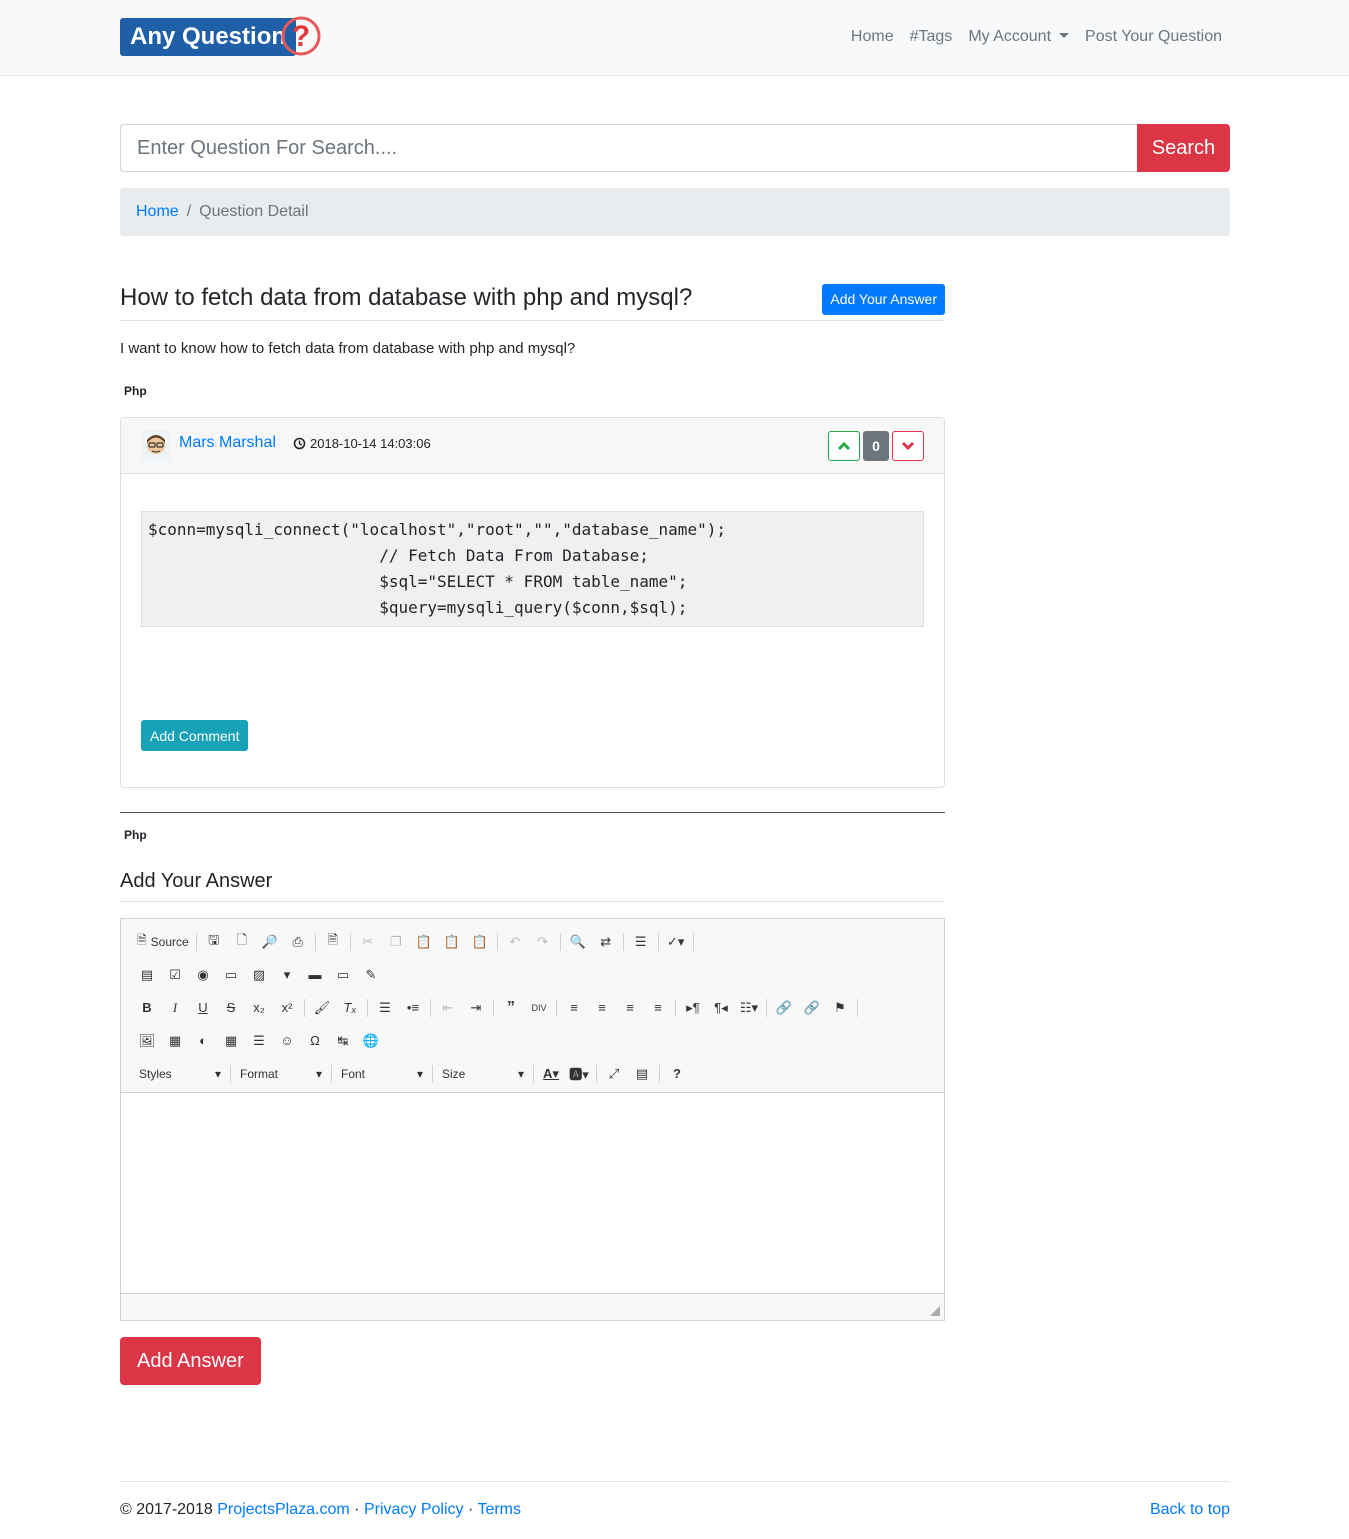 Image resolution: width=1349 pixels, height=1539 pixels. What do you see at coordinates (385, 1008) in the screenshot?
I see `numbered-list-icon: ☰` at bounding box center [385, 1008].